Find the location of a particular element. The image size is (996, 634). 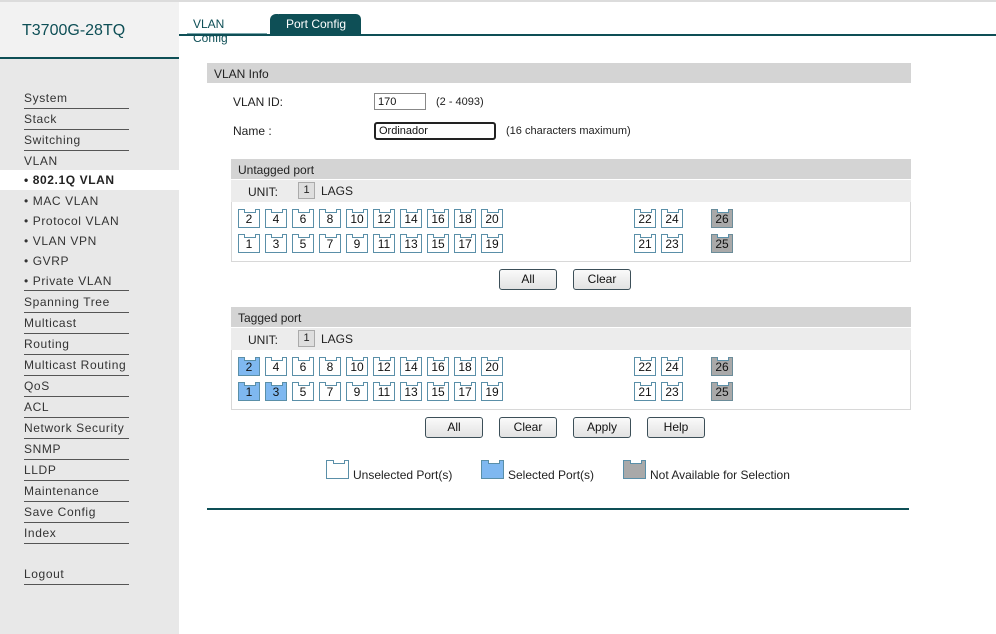

unavailable-port-icon is located at coordinates (634, 469).